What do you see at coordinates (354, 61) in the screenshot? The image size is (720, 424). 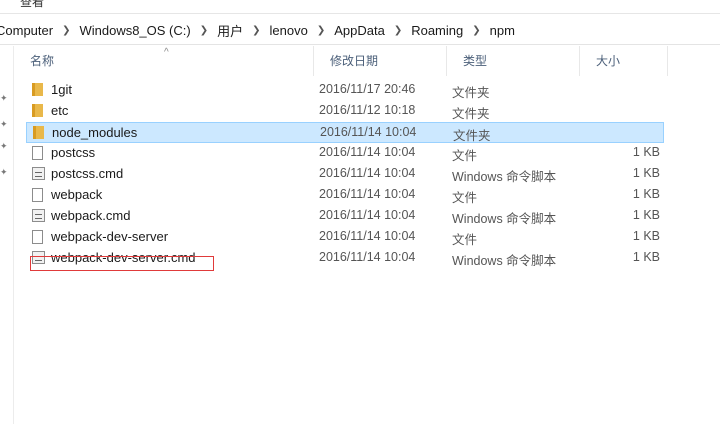 I see `column-date-label: 修改日期` at bounding box center [354, 61].